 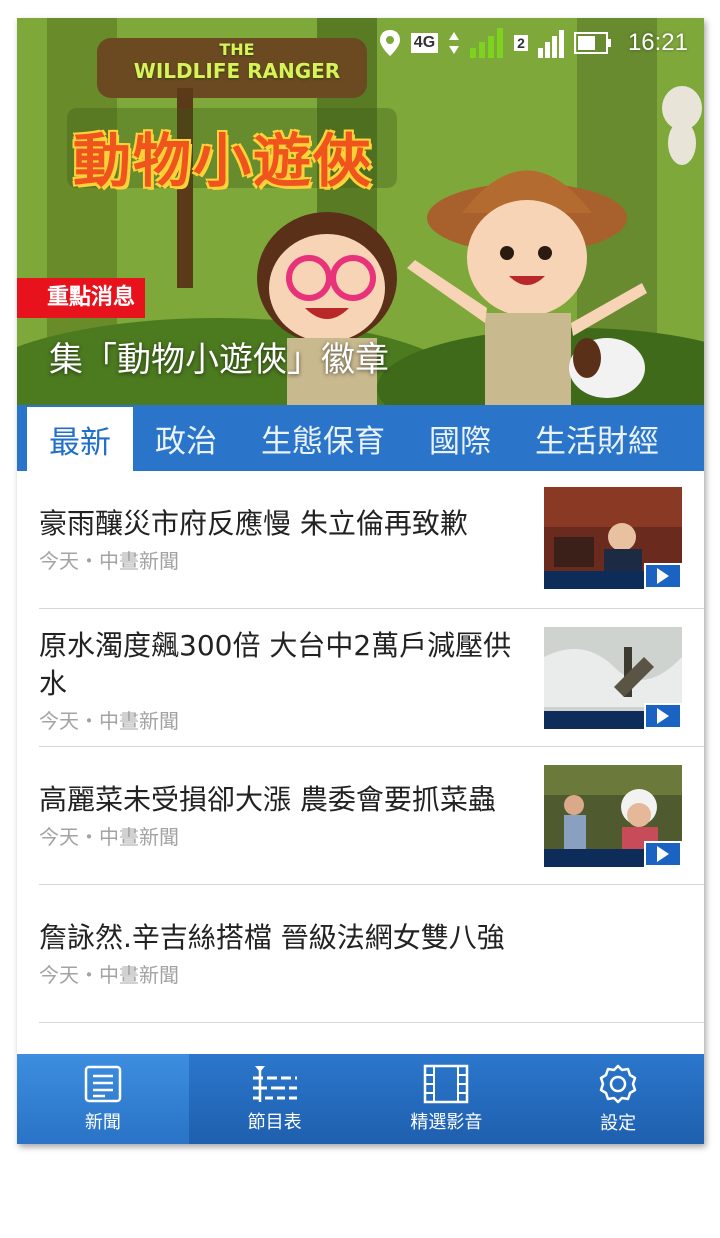 I want to click on news-title: 高麗菜未受損卻大漲 農委會要抓菜蟲, so click(x=267, y=799).